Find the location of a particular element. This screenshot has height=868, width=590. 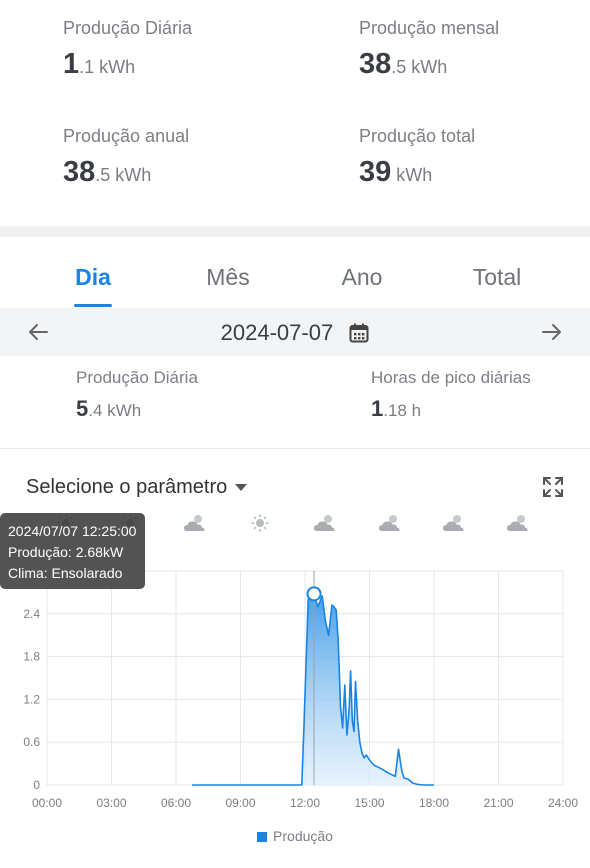

arrow-right-icon is located at coordinates (552, 332).